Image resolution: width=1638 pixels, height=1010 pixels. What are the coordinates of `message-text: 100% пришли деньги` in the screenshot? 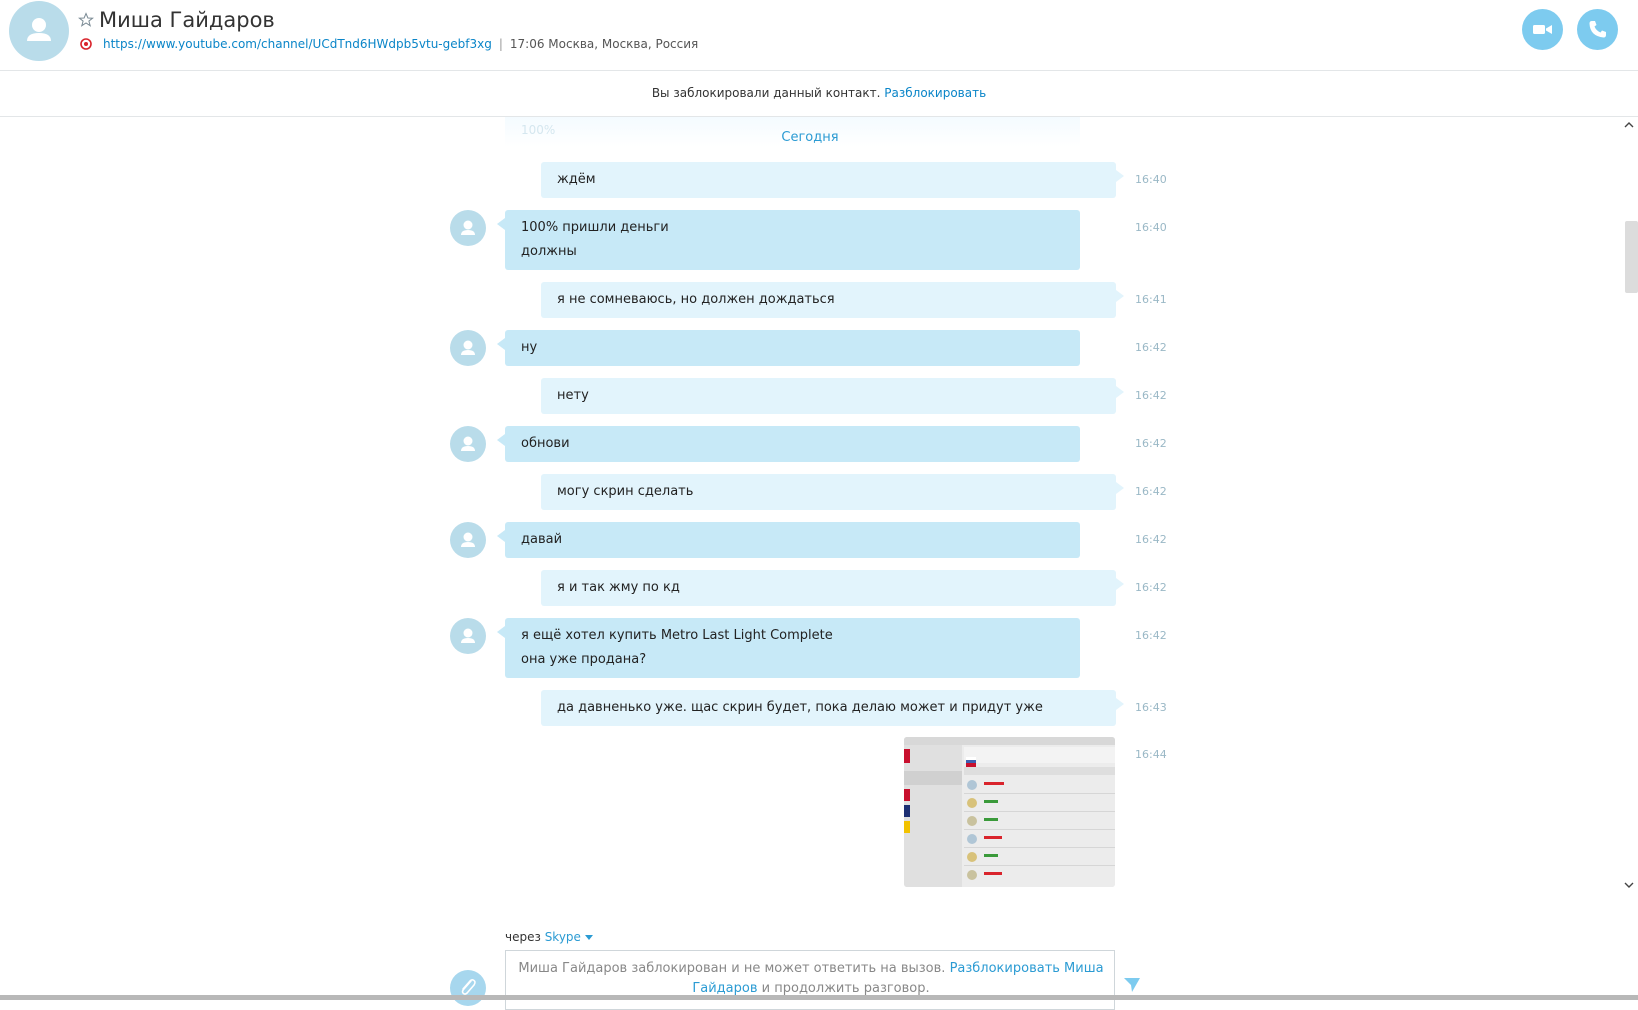 It's located at (595, 227).